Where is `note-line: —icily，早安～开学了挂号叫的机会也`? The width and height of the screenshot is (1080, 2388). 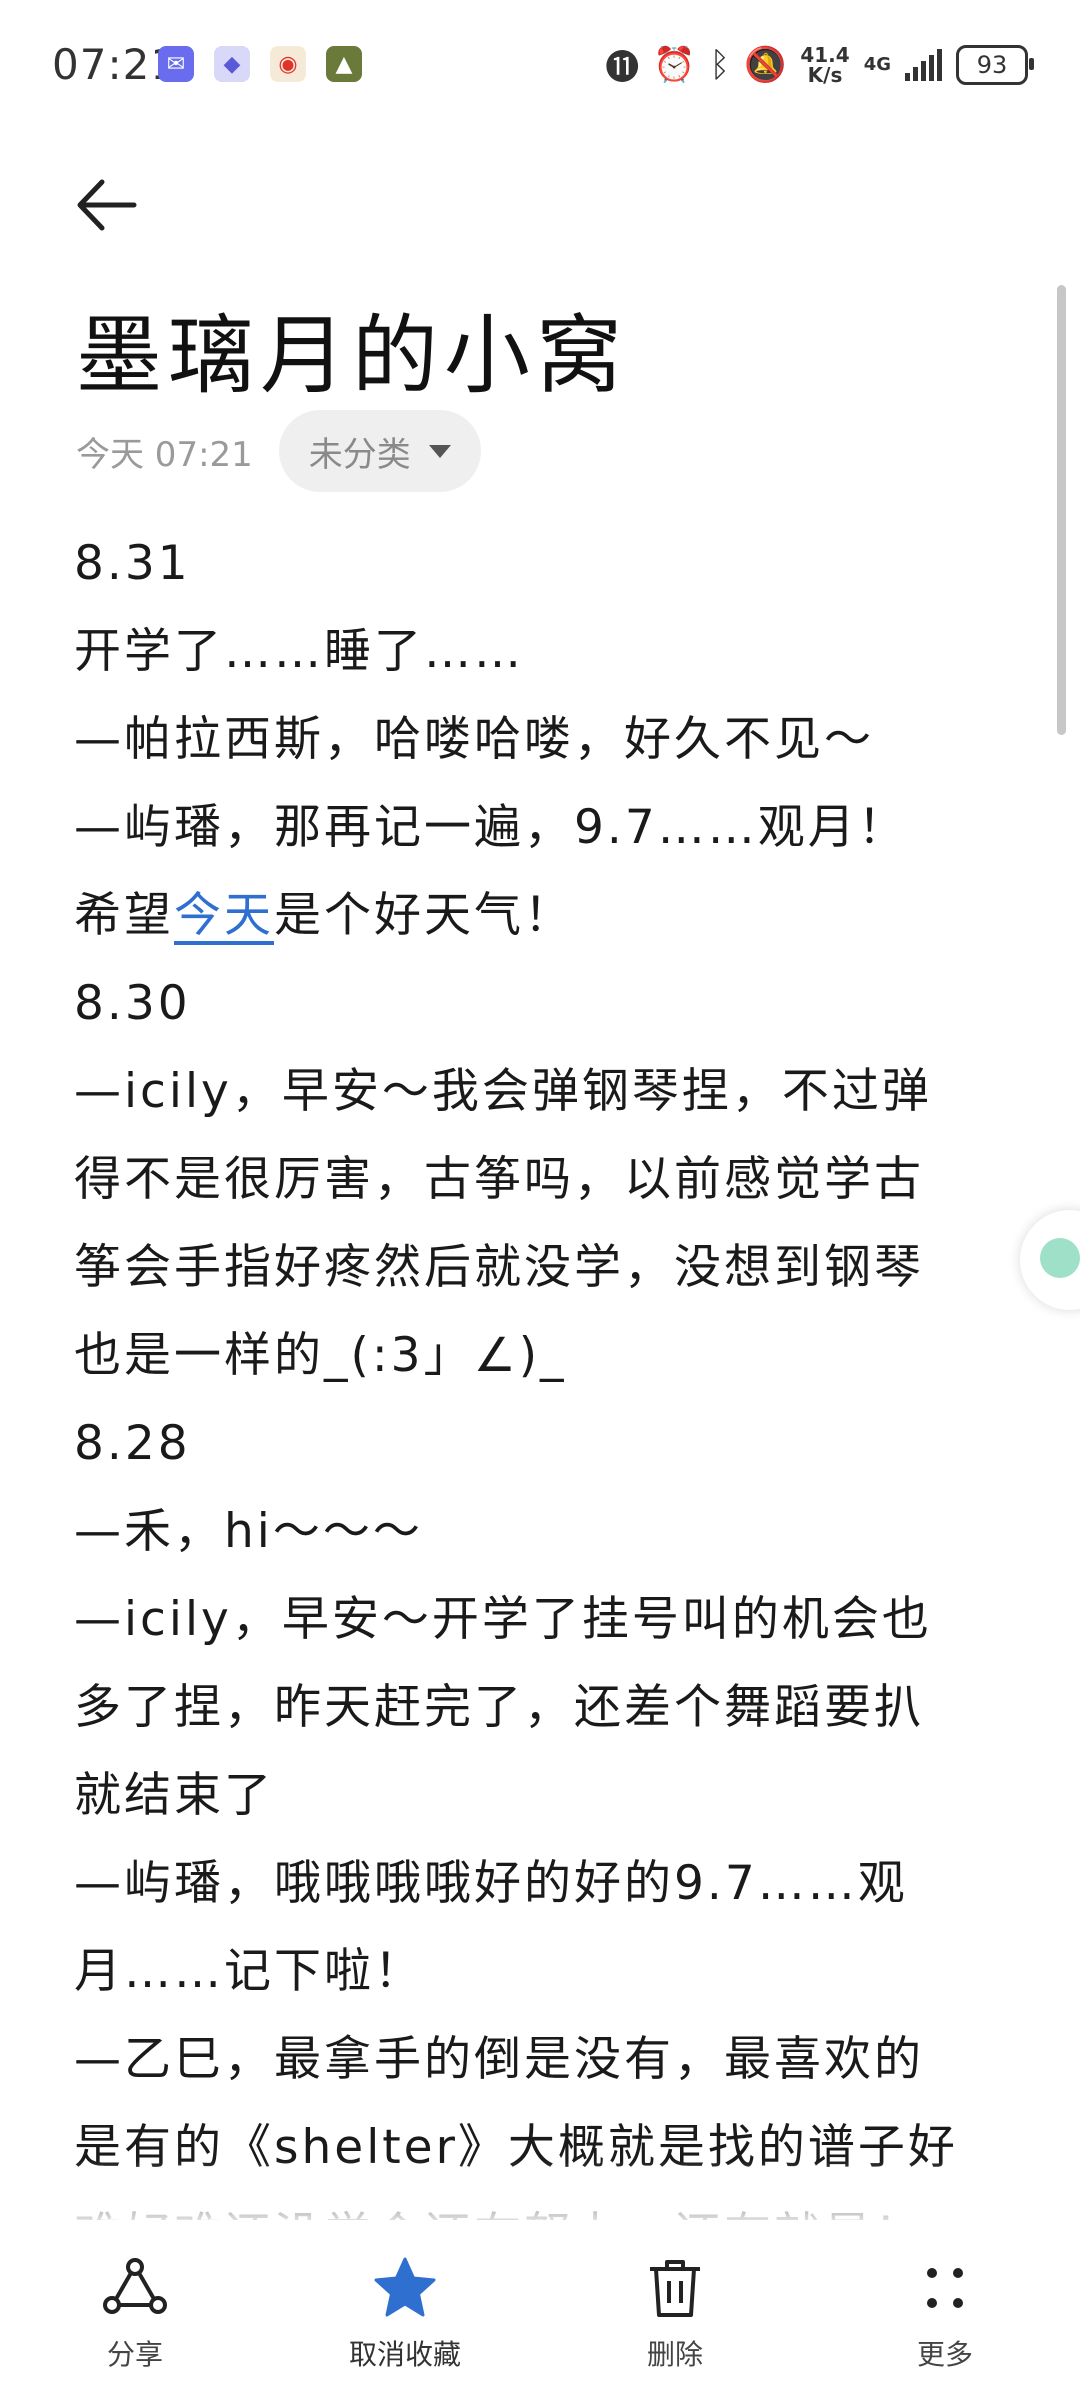 note-line: —icily，早安～开学了挂号叫的机会也 is located at coordinates (503, 1619).